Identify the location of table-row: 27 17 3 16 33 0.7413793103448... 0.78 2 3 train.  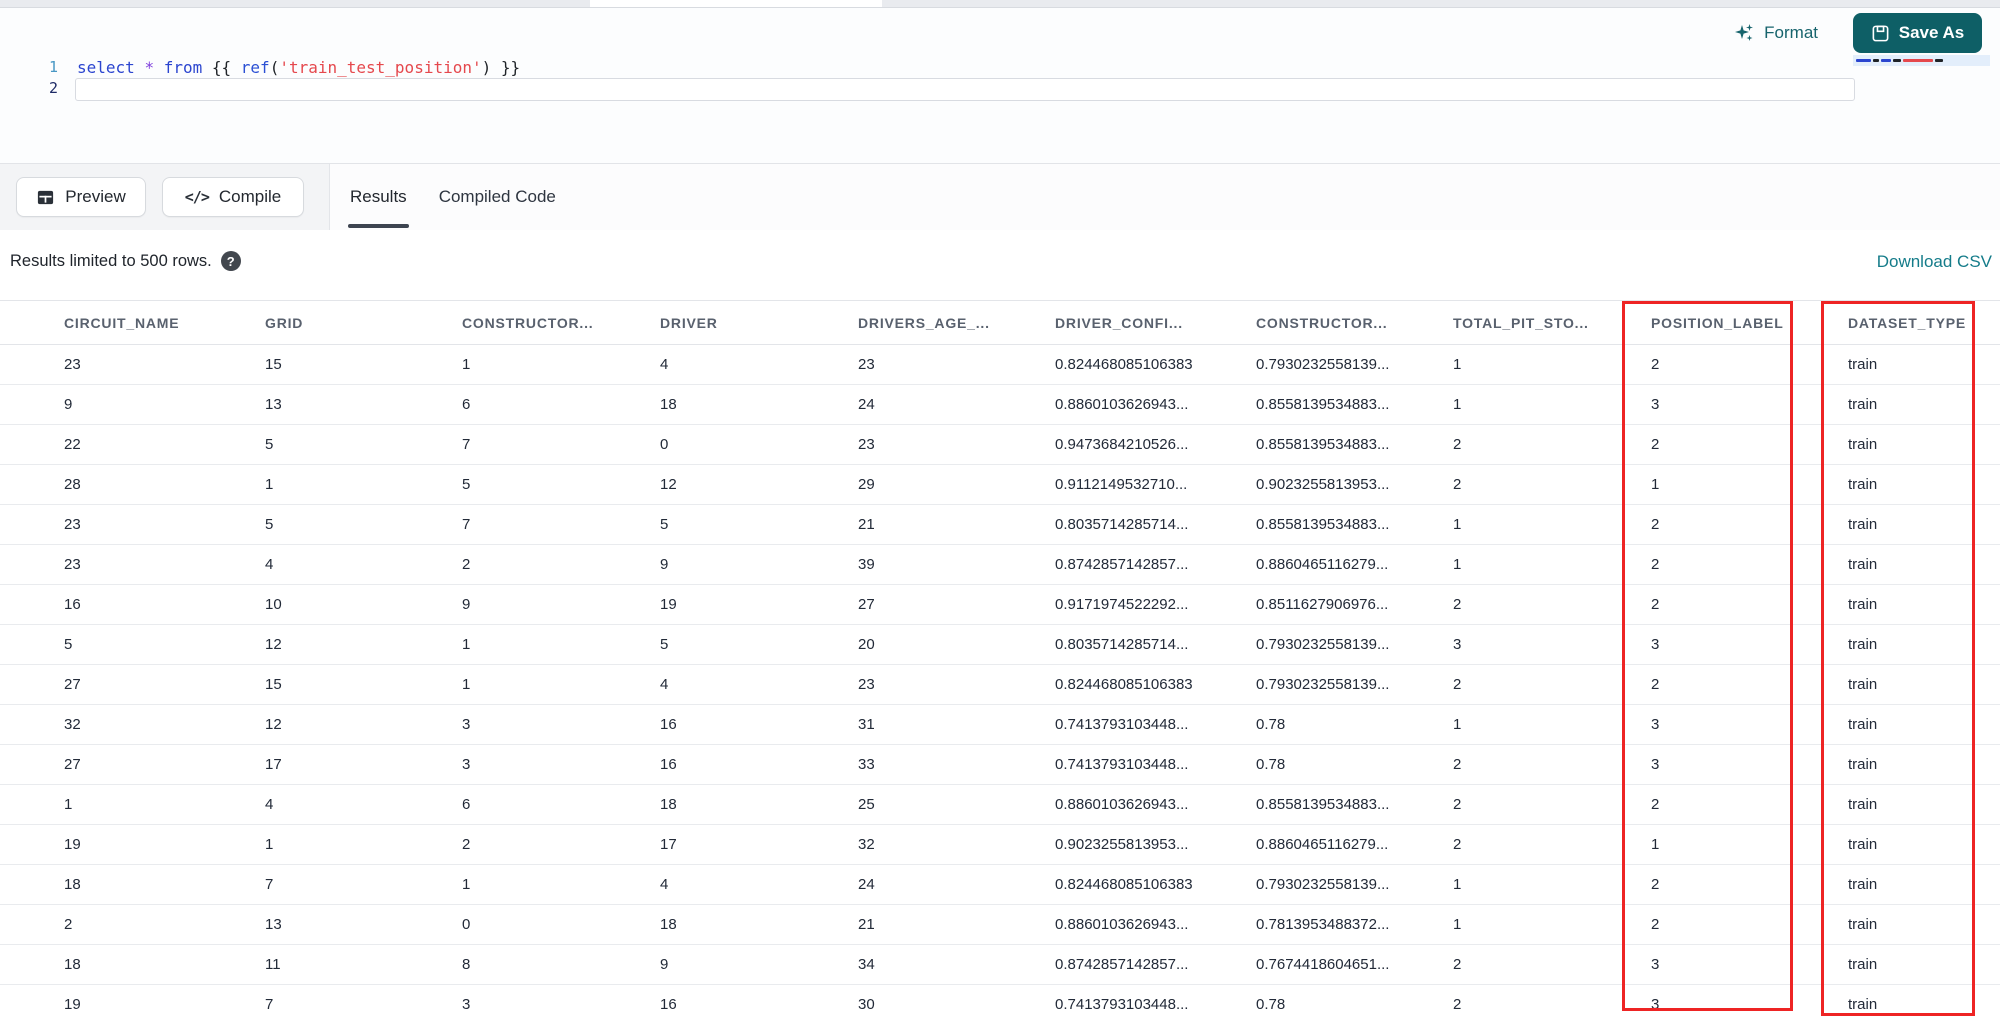
(1000, 764).